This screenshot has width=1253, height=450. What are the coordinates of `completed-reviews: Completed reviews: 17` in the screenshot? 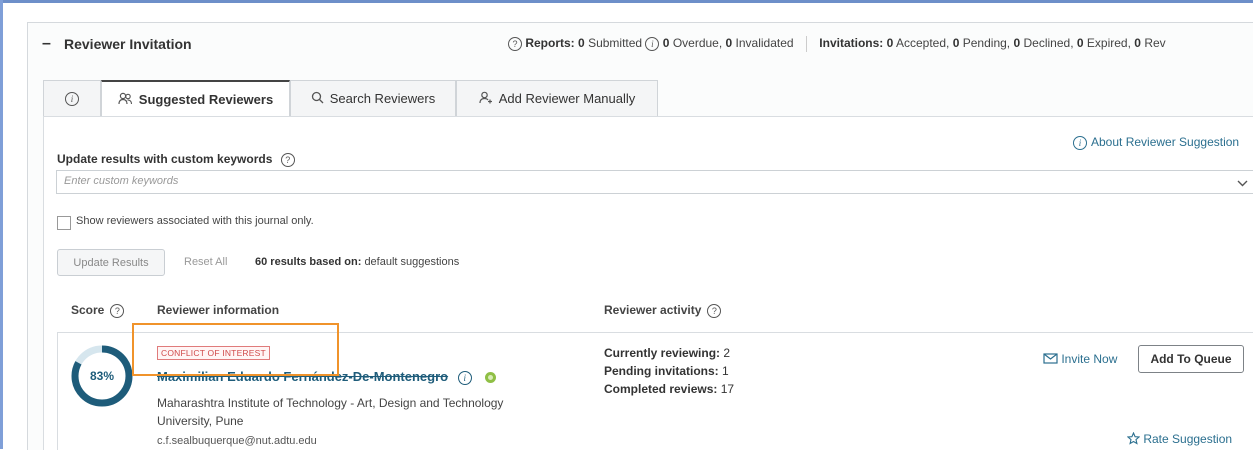 It's located at (669, 389).